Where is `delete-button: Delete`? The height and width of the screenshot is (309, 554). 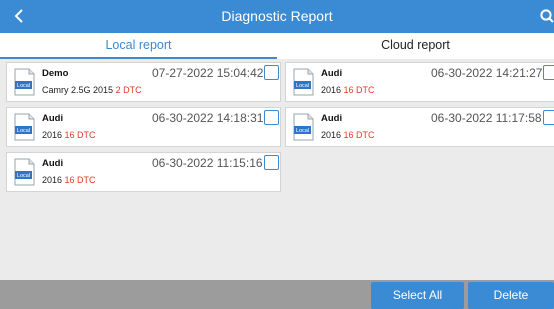
delete-button: Delete is located at coordinates (511, 295).